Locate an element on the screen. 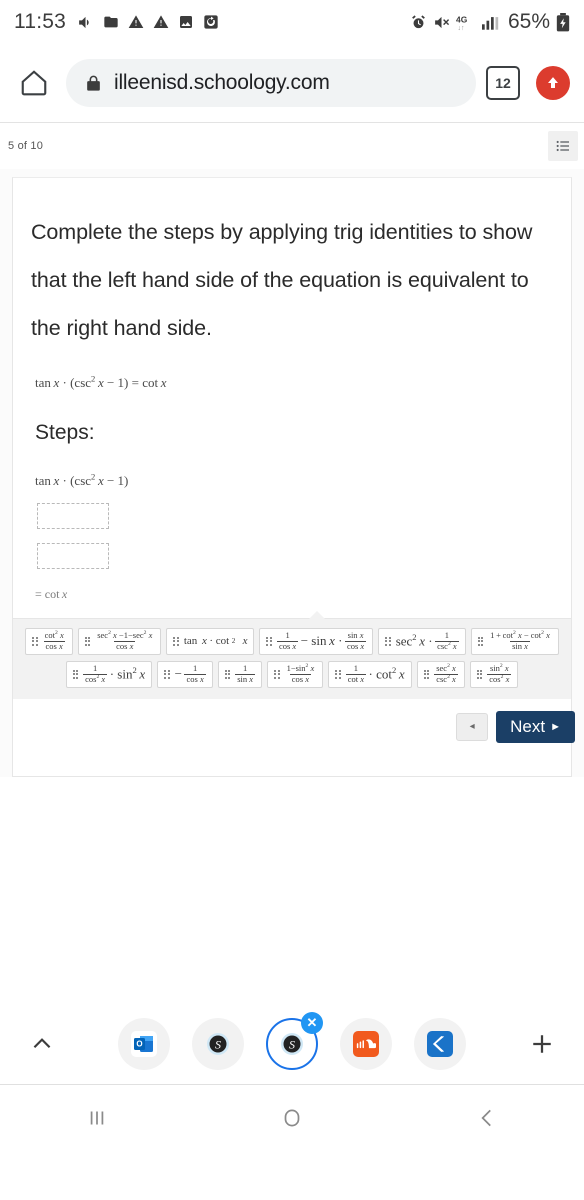 The image size is (584, 1200). mute-icon is located at coordinates (441, 22).